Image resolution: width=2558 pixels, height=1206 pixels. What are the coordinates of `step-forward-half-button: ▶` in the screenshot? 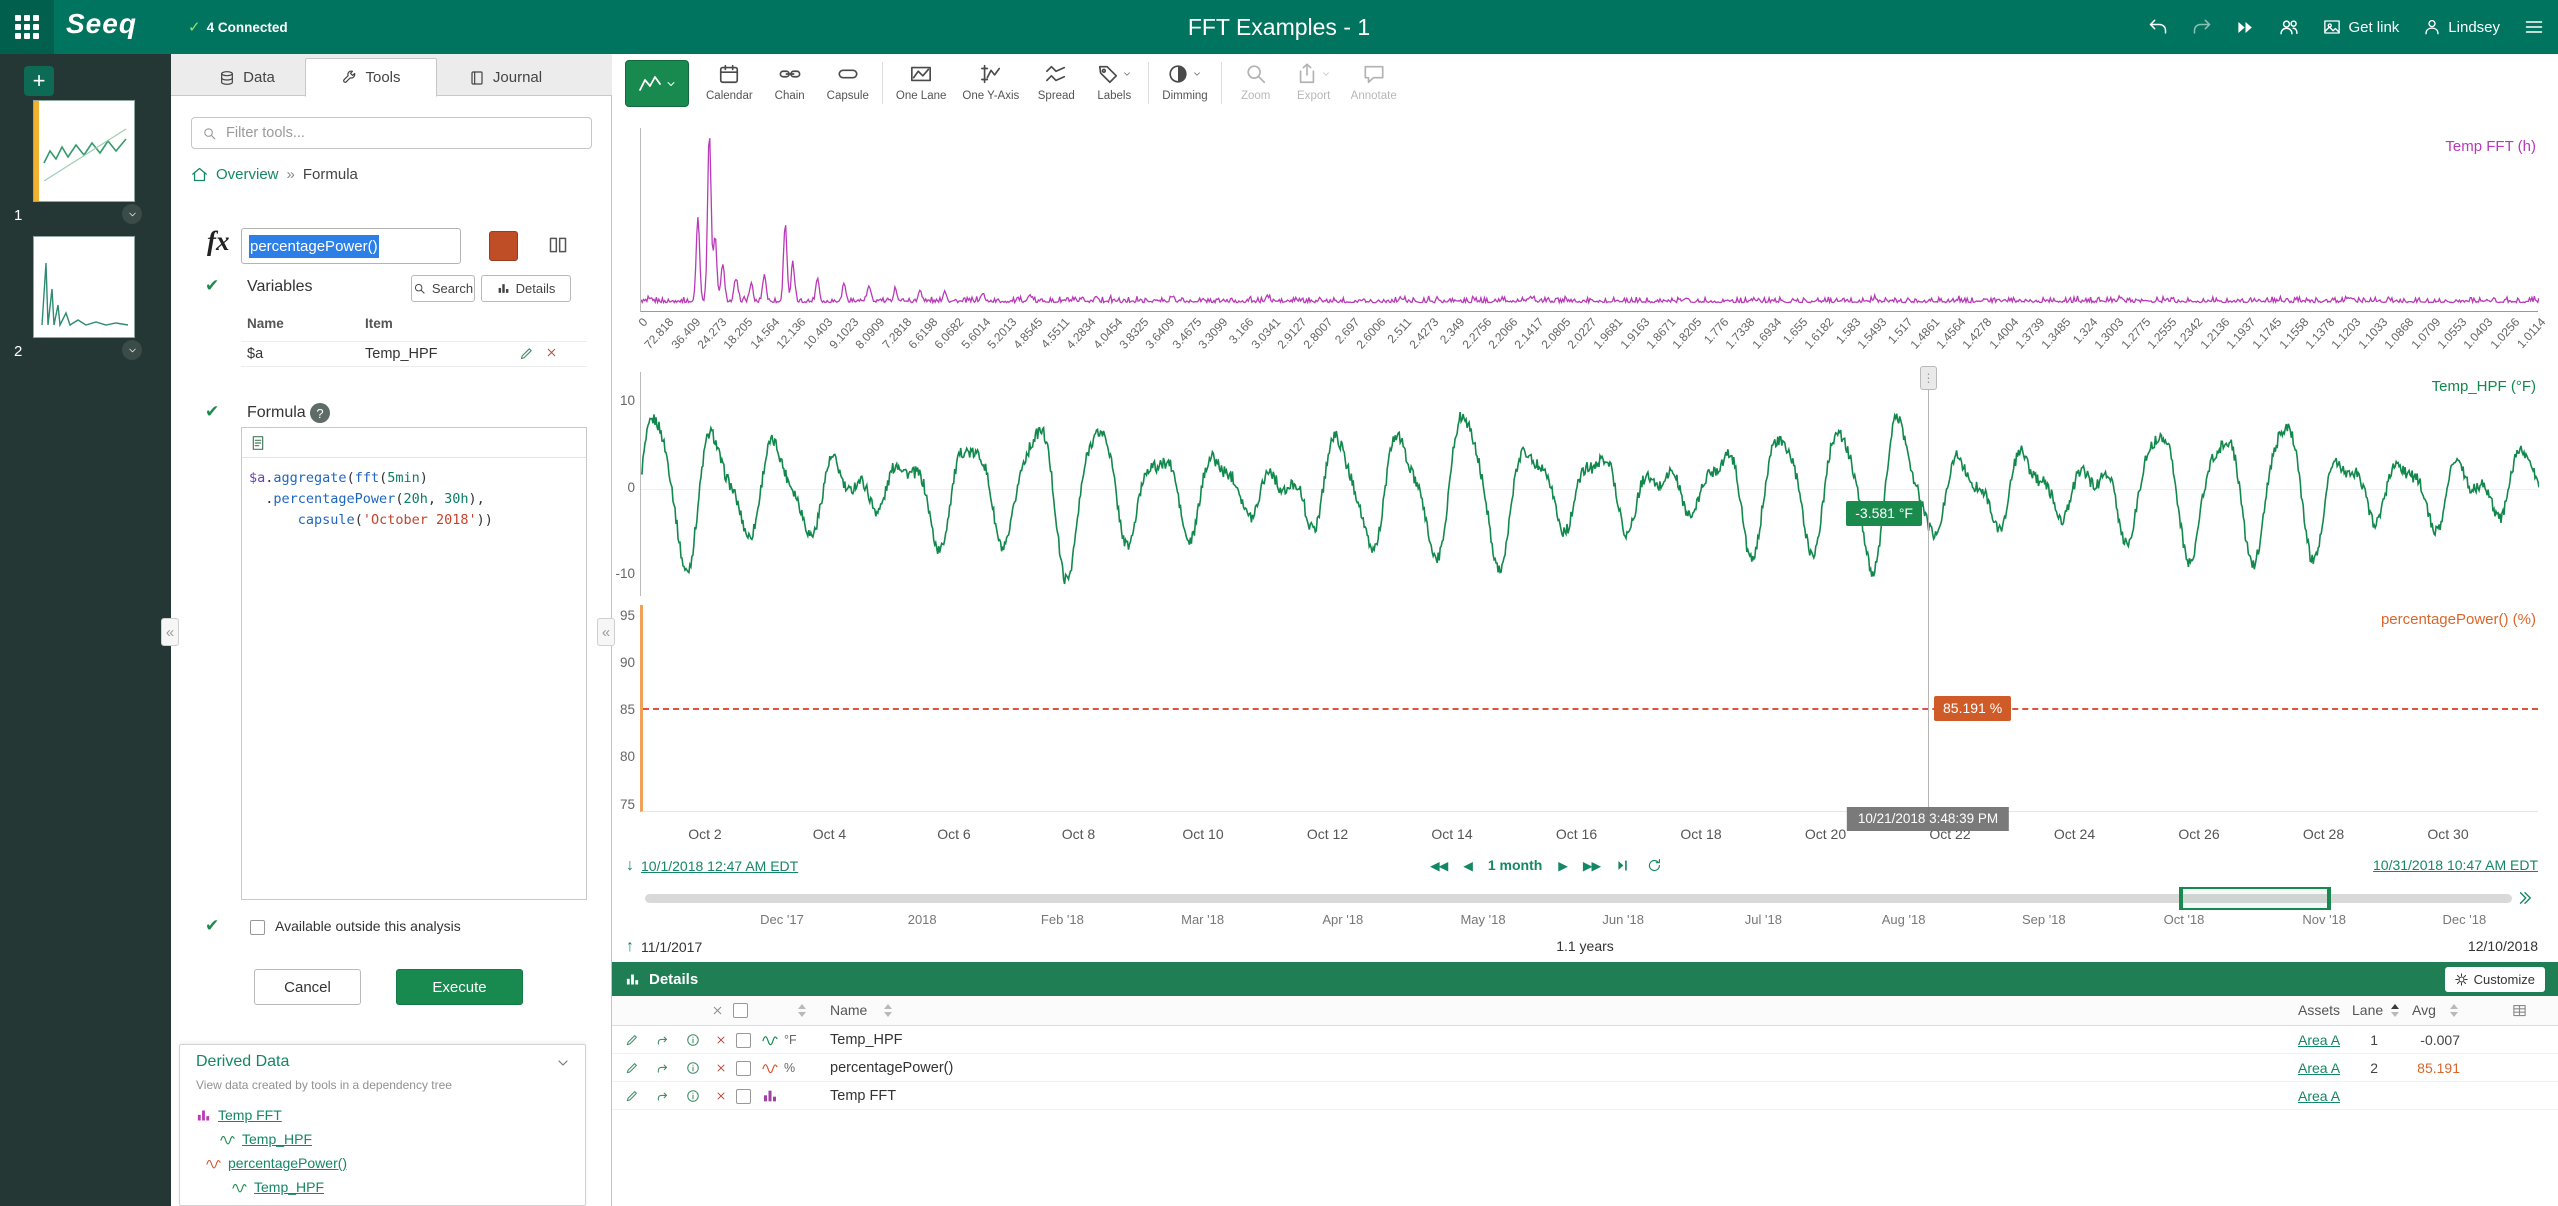 It's located at (1563, 865).